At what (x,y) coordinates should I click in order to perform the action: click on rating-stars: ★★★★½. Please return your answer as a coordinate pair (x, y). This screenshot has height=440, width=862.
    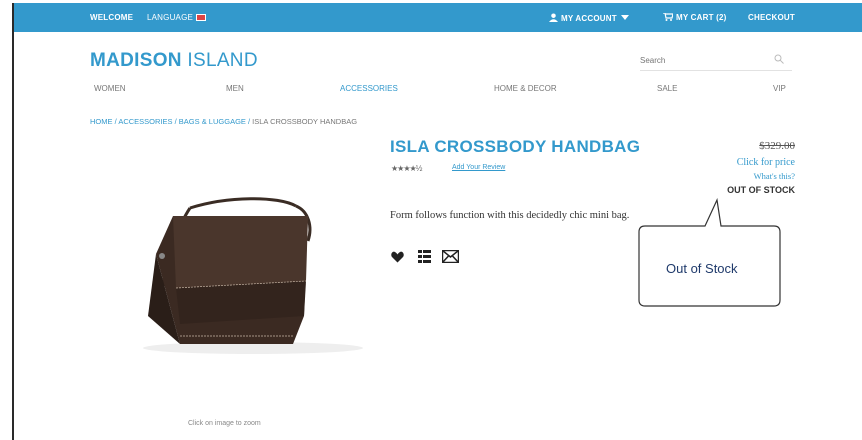
    Looking at the image, I should click on (406, 168).